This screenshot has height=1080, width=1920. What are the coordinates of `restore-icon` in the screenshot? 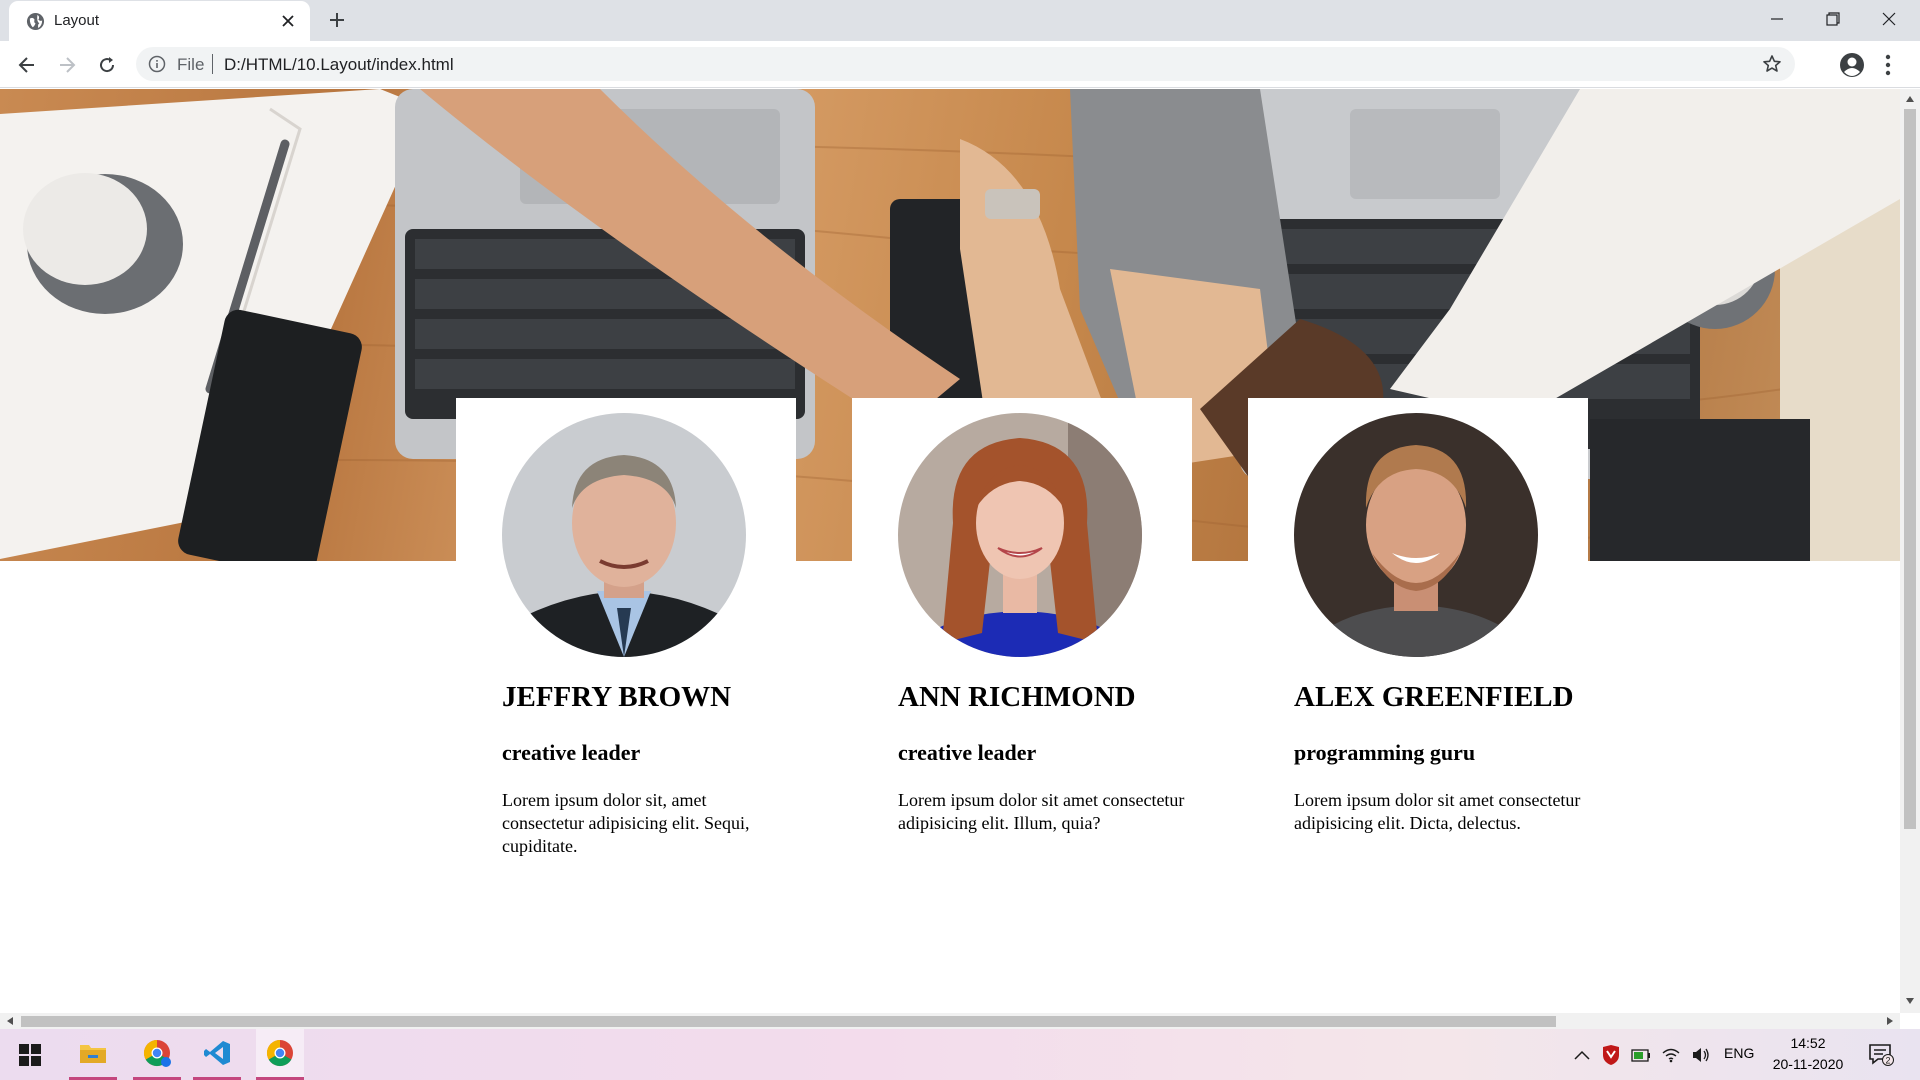 It's located at (1833, 19).